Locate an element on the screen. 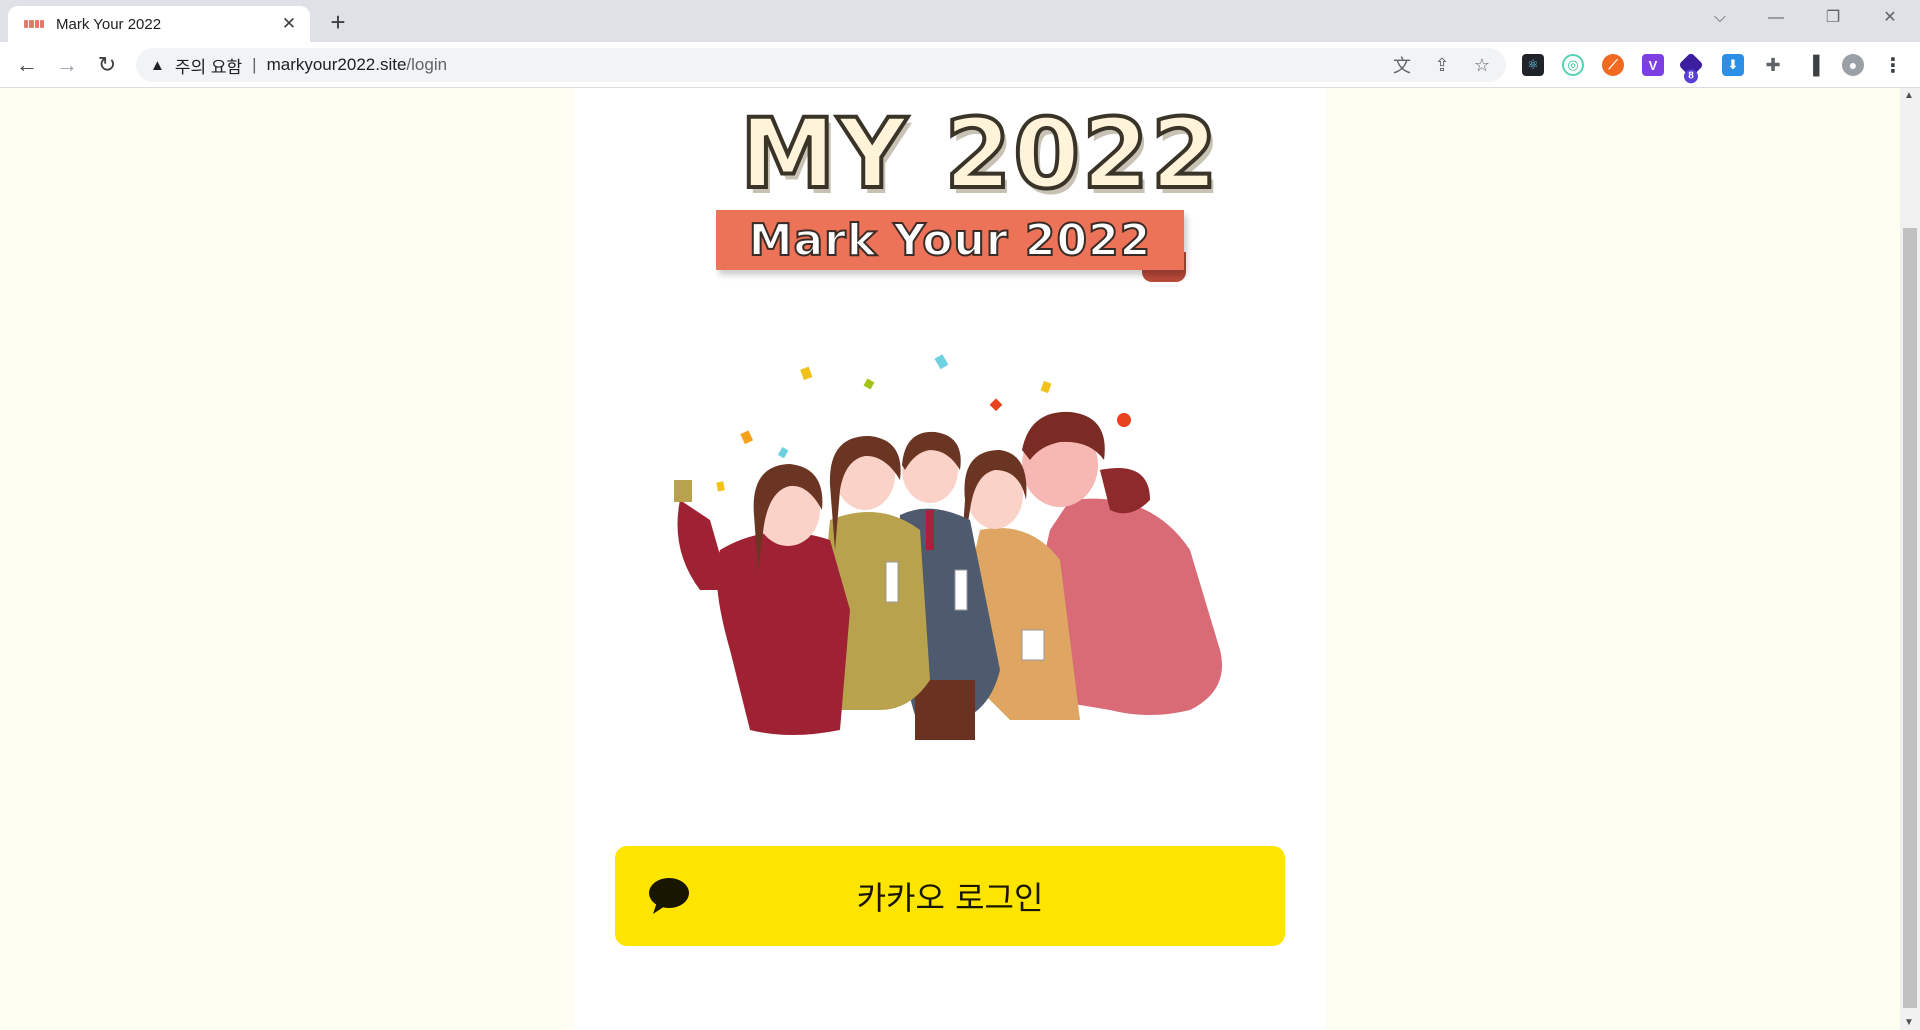 This screenshot has height=1030, width=1920. tab-strip: Mark Your 2022 ✕ + ⌵ — ❐ ✕ is located at coordinates (960, 21).